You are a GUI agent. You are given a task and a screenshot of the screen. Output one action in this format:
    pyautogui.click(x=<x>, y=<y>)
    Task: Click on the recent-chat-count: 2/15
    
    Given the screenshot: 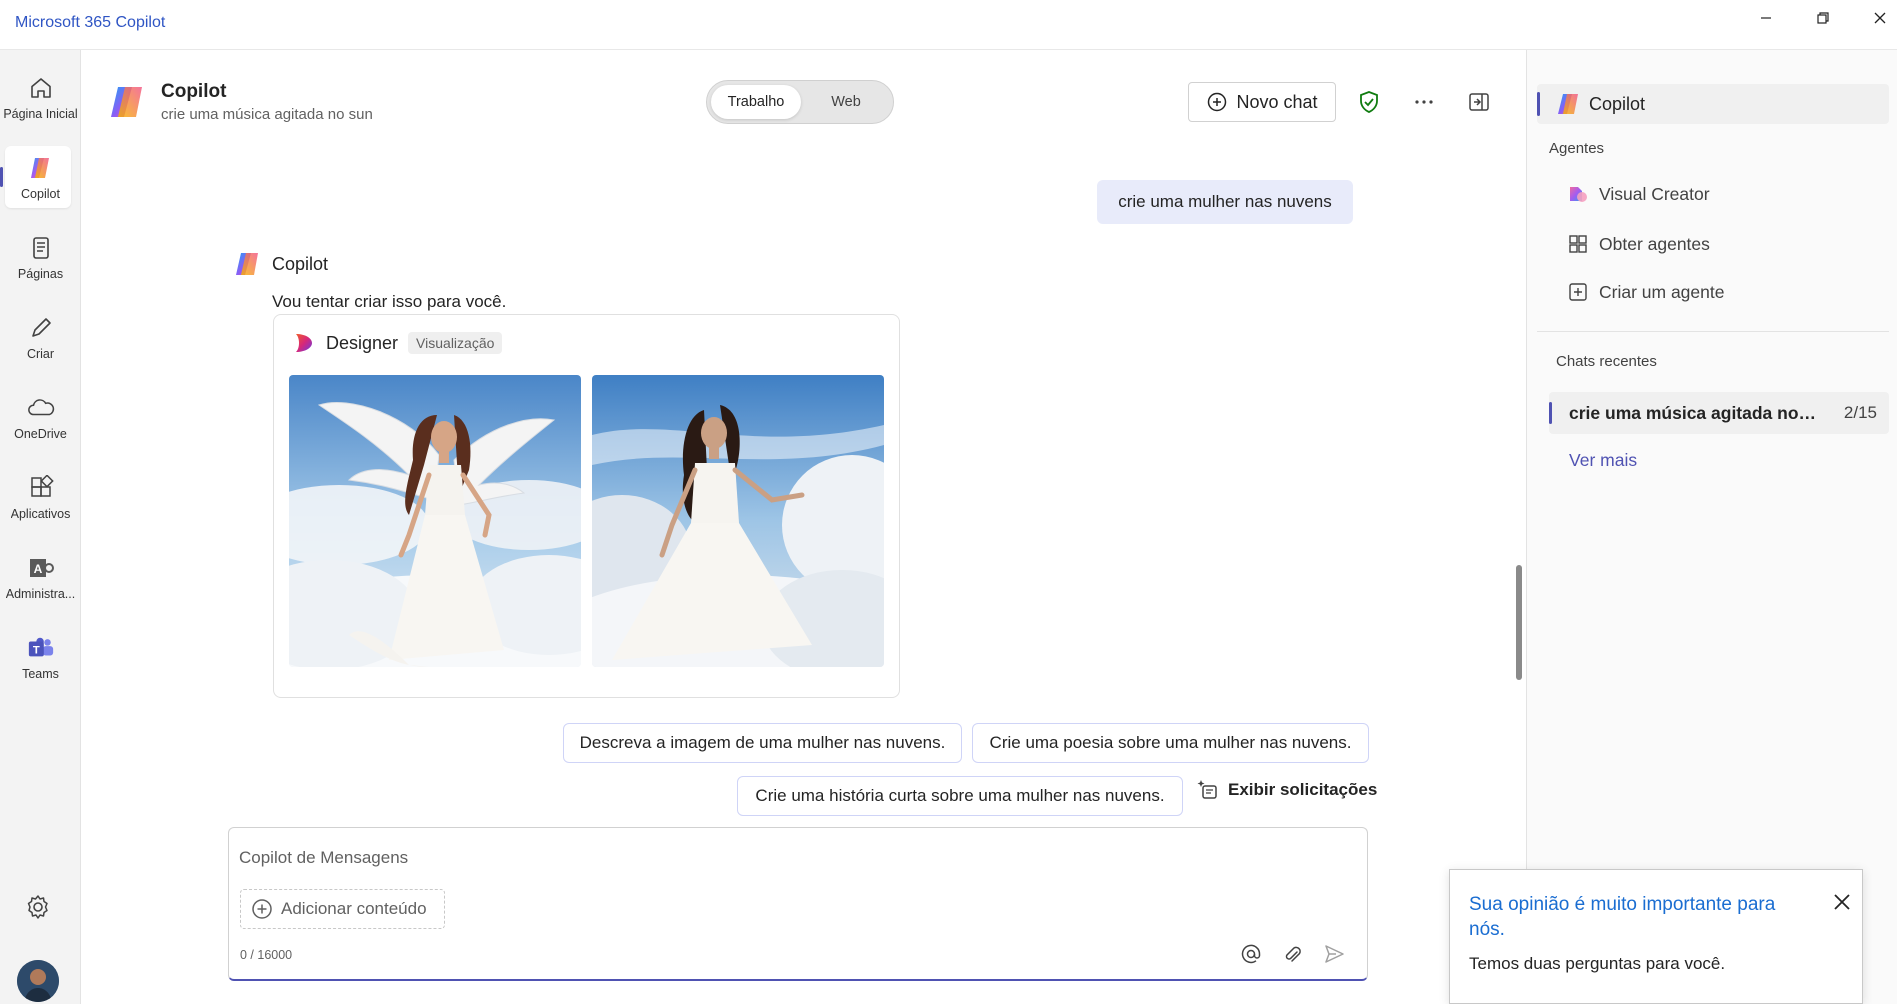 What is the action you would take?
    pyautogui.click(x=1860, y=412)
    